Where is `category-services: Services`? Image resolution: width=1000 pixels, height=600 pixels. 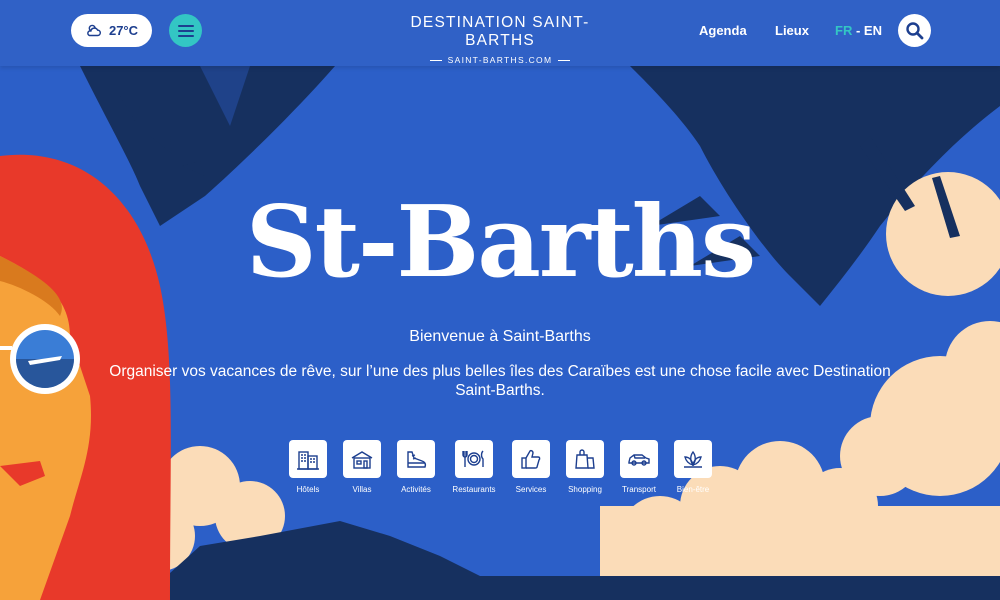 category-services: Services is located at coordinates (531, 467).